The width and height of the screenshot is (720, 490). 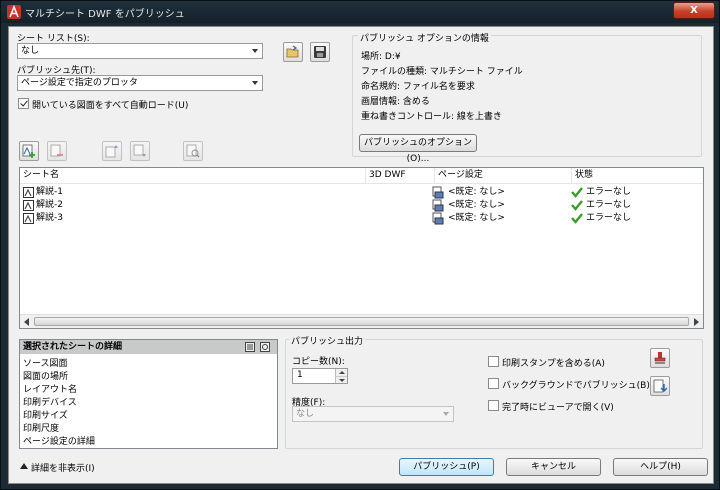 I want to click on copies-value: 1, so click(x=300, y=375).